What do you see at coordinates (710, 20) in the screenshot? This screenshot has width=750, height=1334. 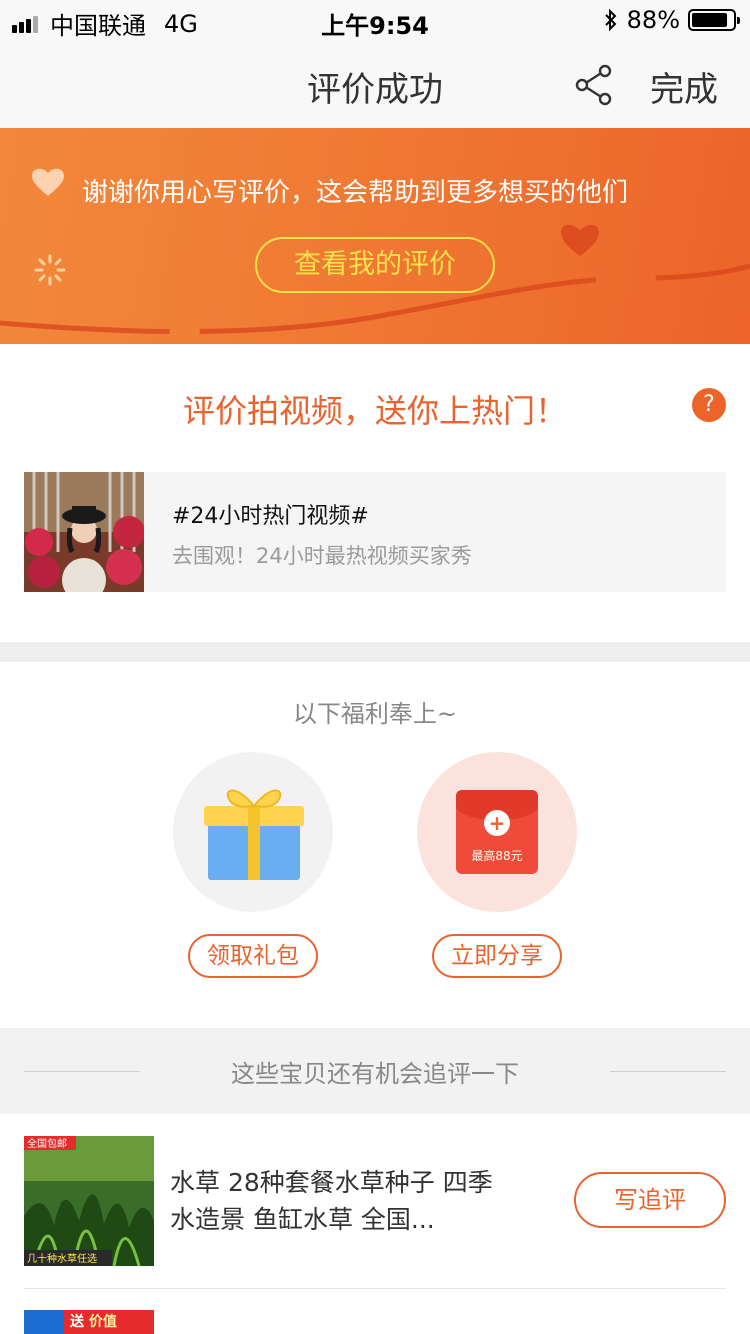 I see `battery-fill` at bounding box center [710, 20].